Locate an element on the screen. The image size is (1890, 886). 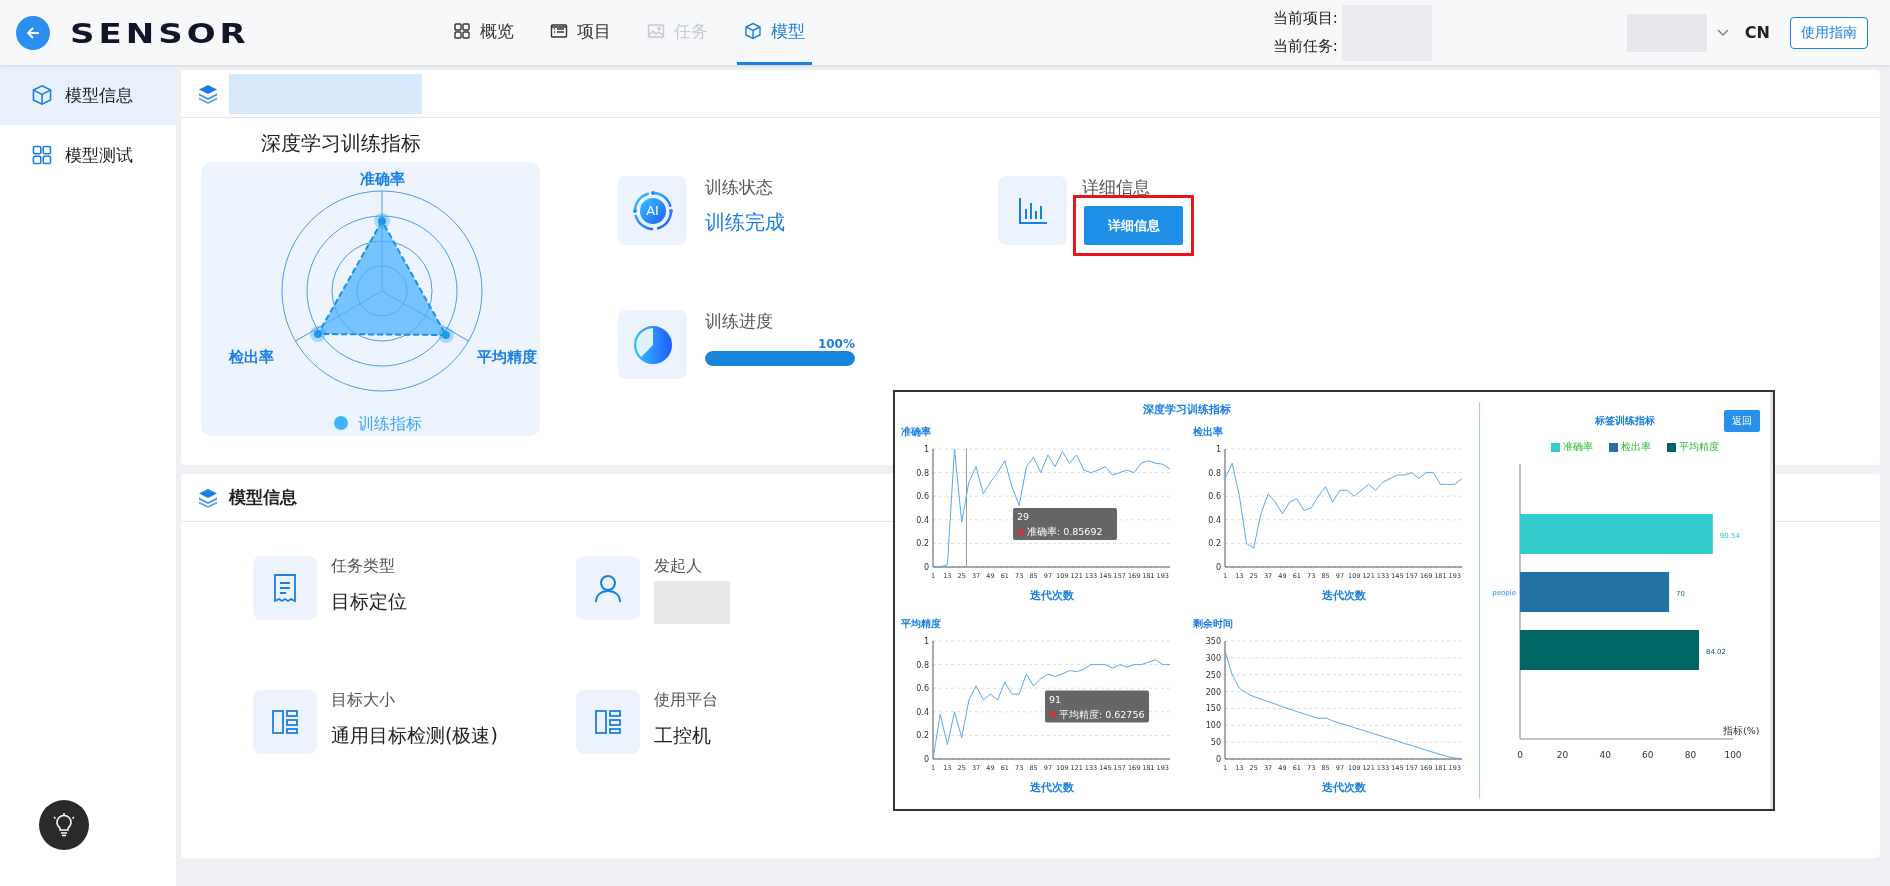
progress-reading: 100% is located at coordinates (836, 344).